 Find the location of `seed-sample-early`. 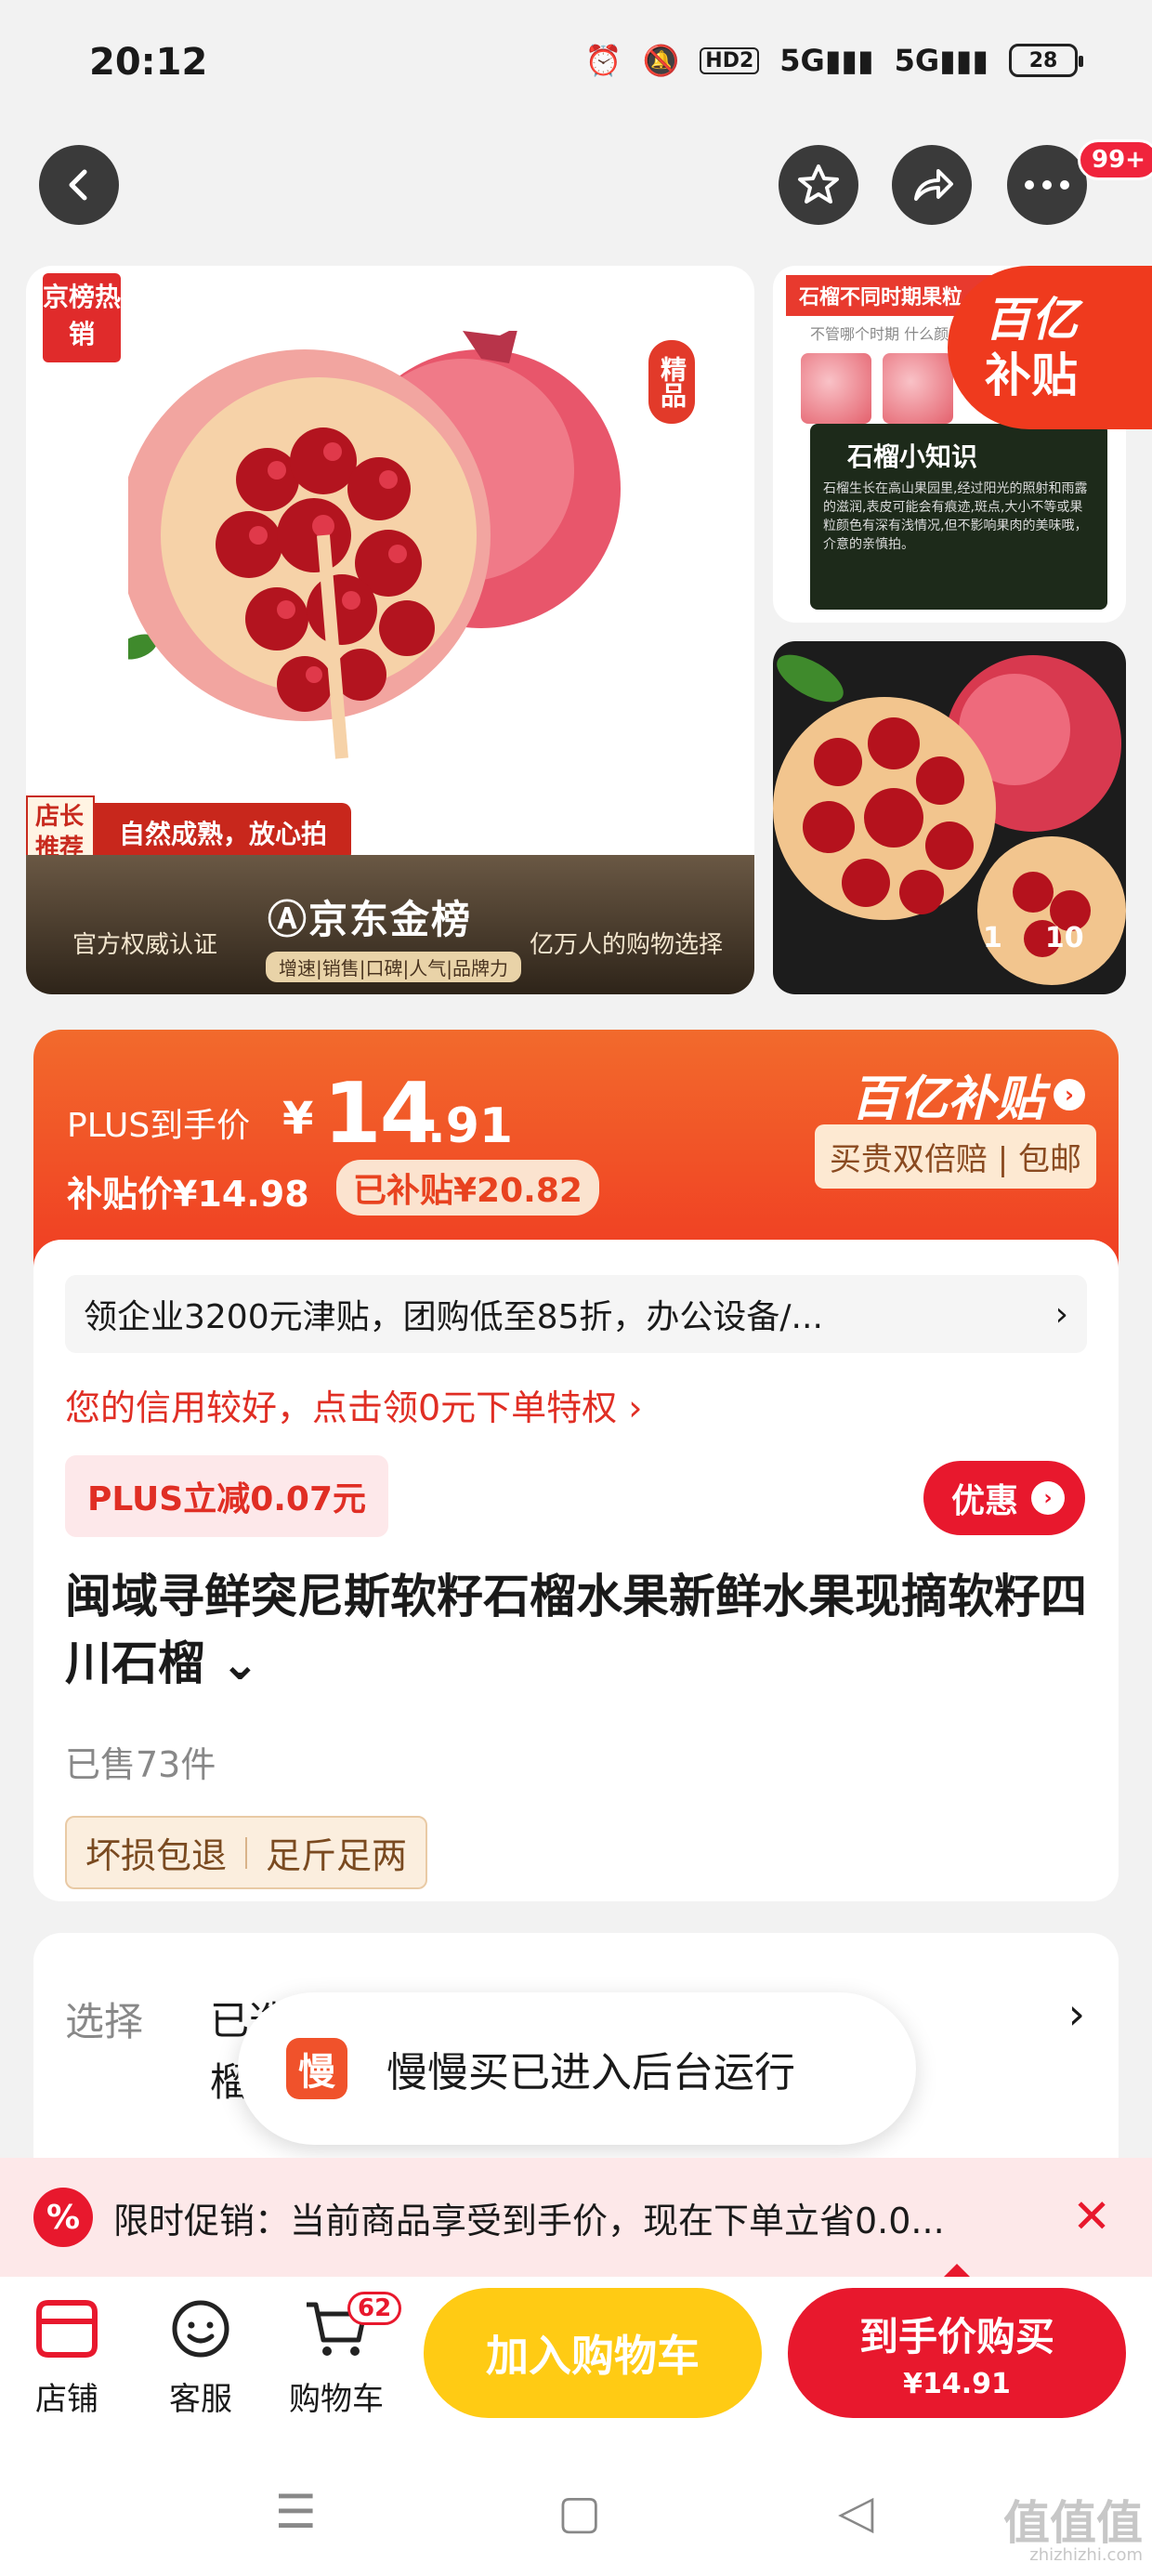

seed-sample-early is located at coordinates (836, 388).